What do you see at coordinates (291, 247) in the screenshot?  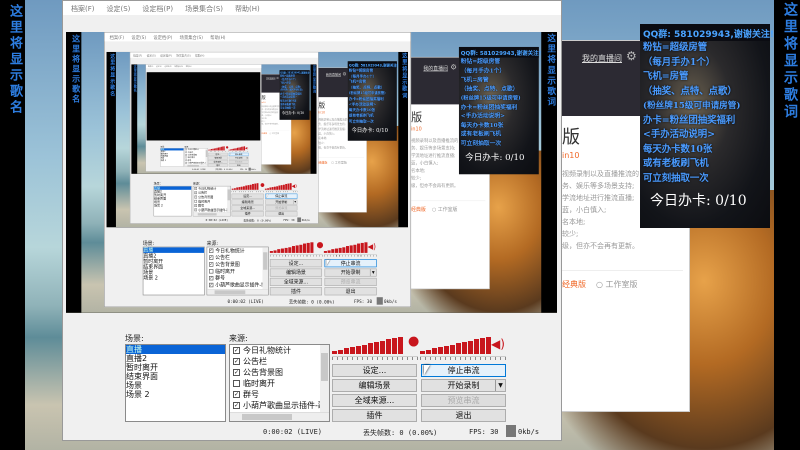 I see `mic-volume-meter` at bounding box center [291, 247].